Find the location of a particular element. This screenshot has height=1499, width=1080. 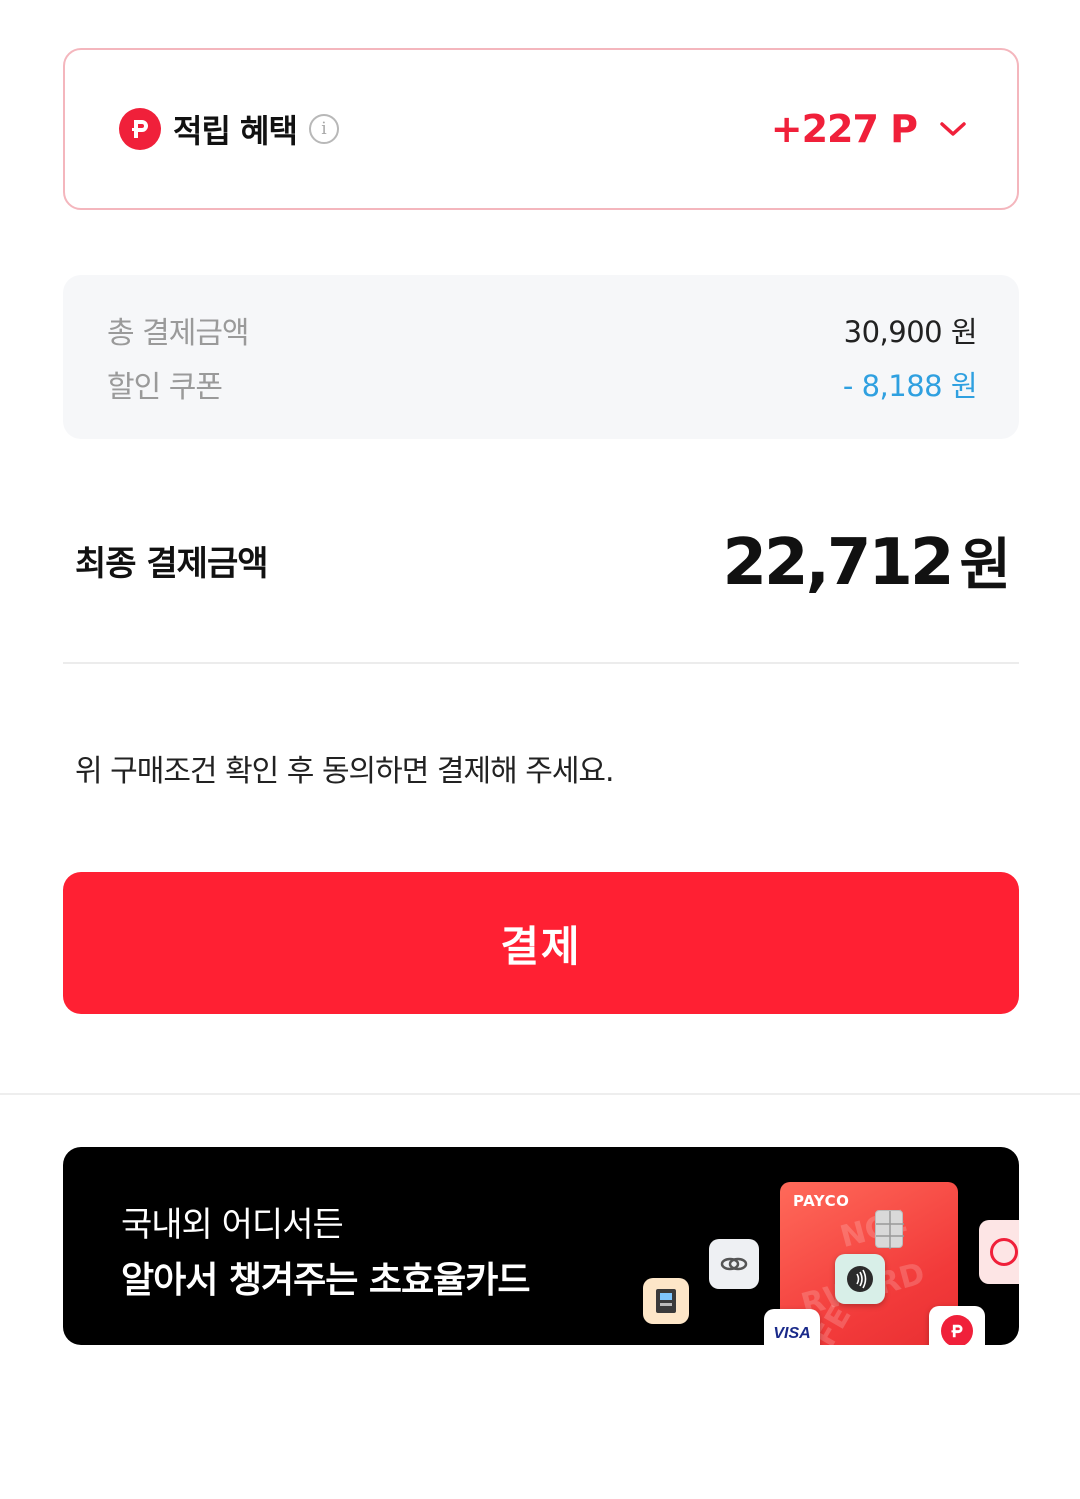

contactless-icon is located at coordinates (860, 1279).